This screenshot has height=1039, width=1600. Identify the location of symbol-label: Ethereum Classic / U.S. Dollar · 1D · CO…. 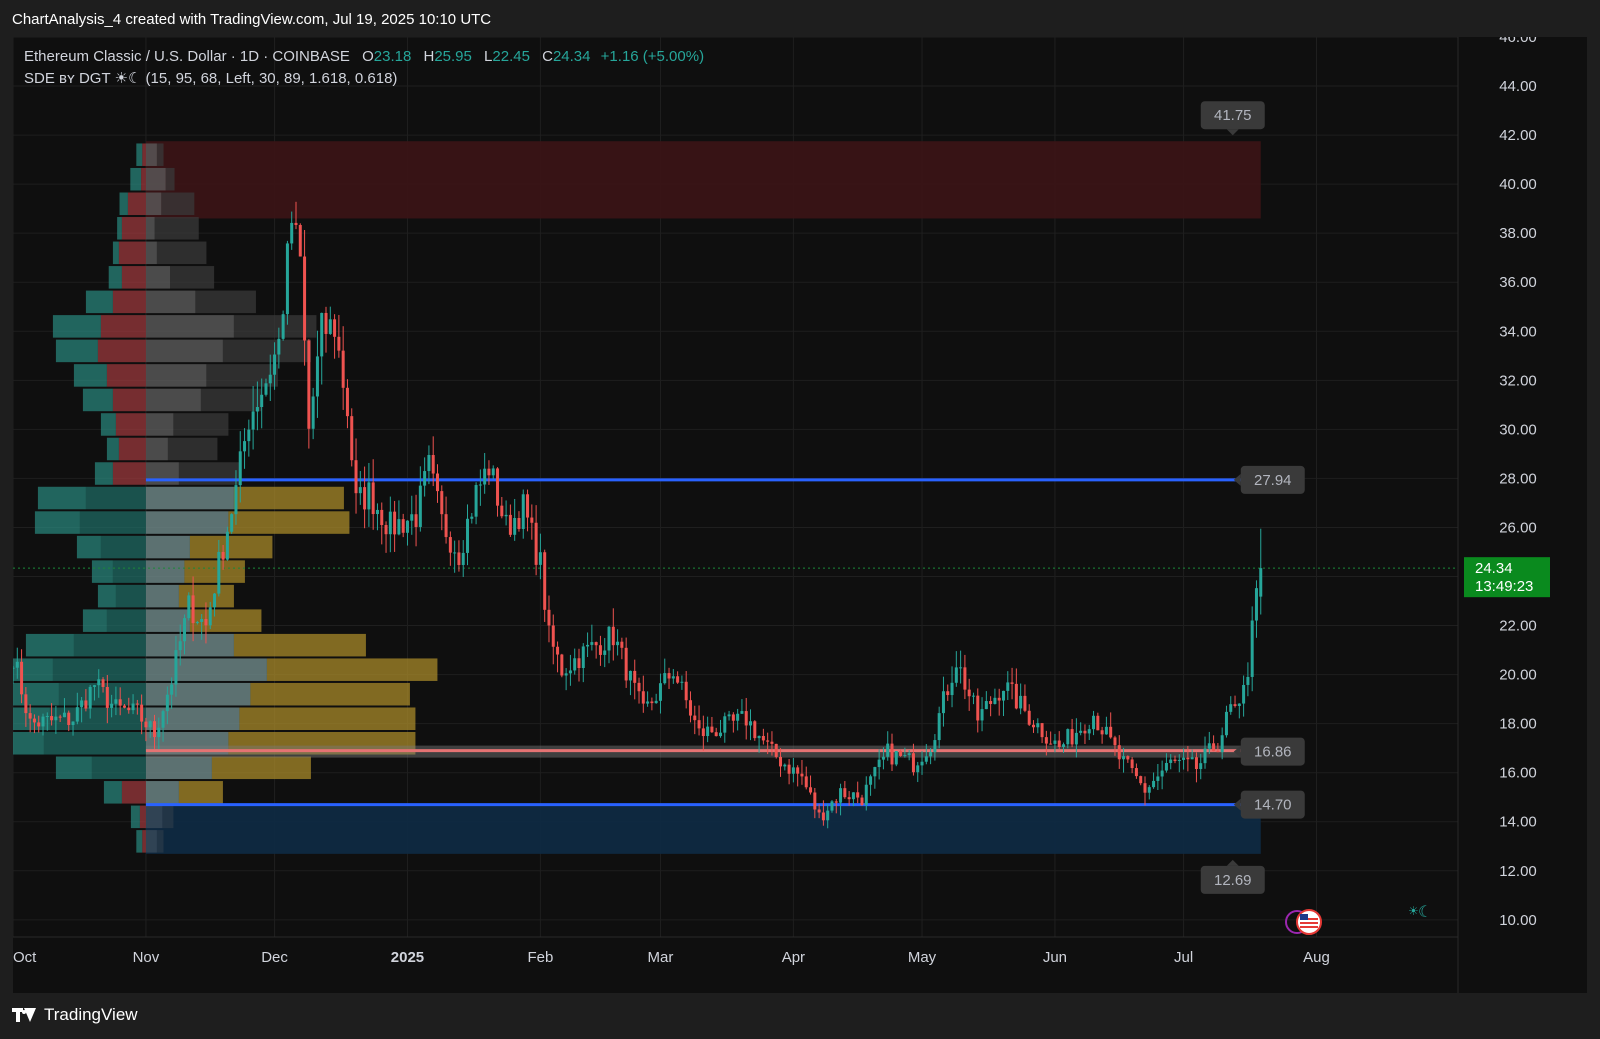
(187, 56).